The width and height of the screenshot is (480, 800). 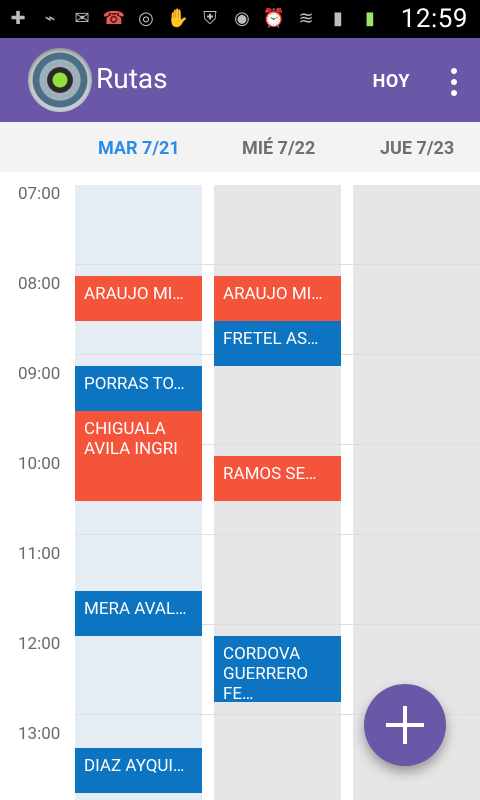 I want to click on usb-icon: ⌁, so click(x=50, y=18).